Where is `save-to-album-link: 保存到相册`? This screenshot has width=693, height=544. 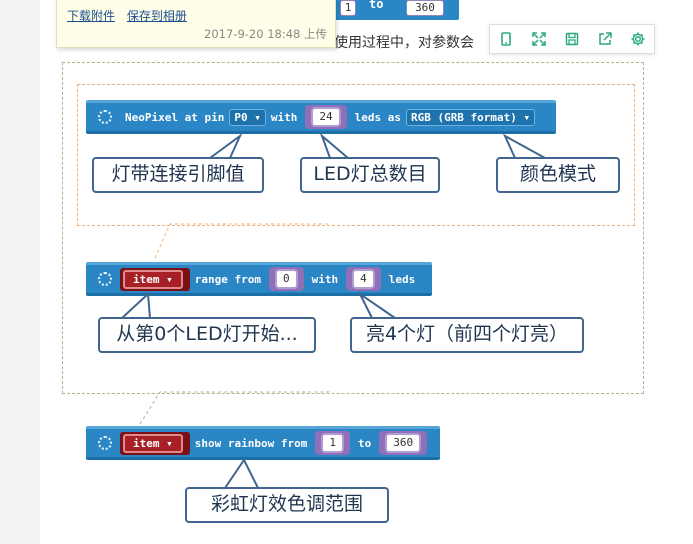
save-to-album-link: 保存到相册 is located at coordinates (157, 16).